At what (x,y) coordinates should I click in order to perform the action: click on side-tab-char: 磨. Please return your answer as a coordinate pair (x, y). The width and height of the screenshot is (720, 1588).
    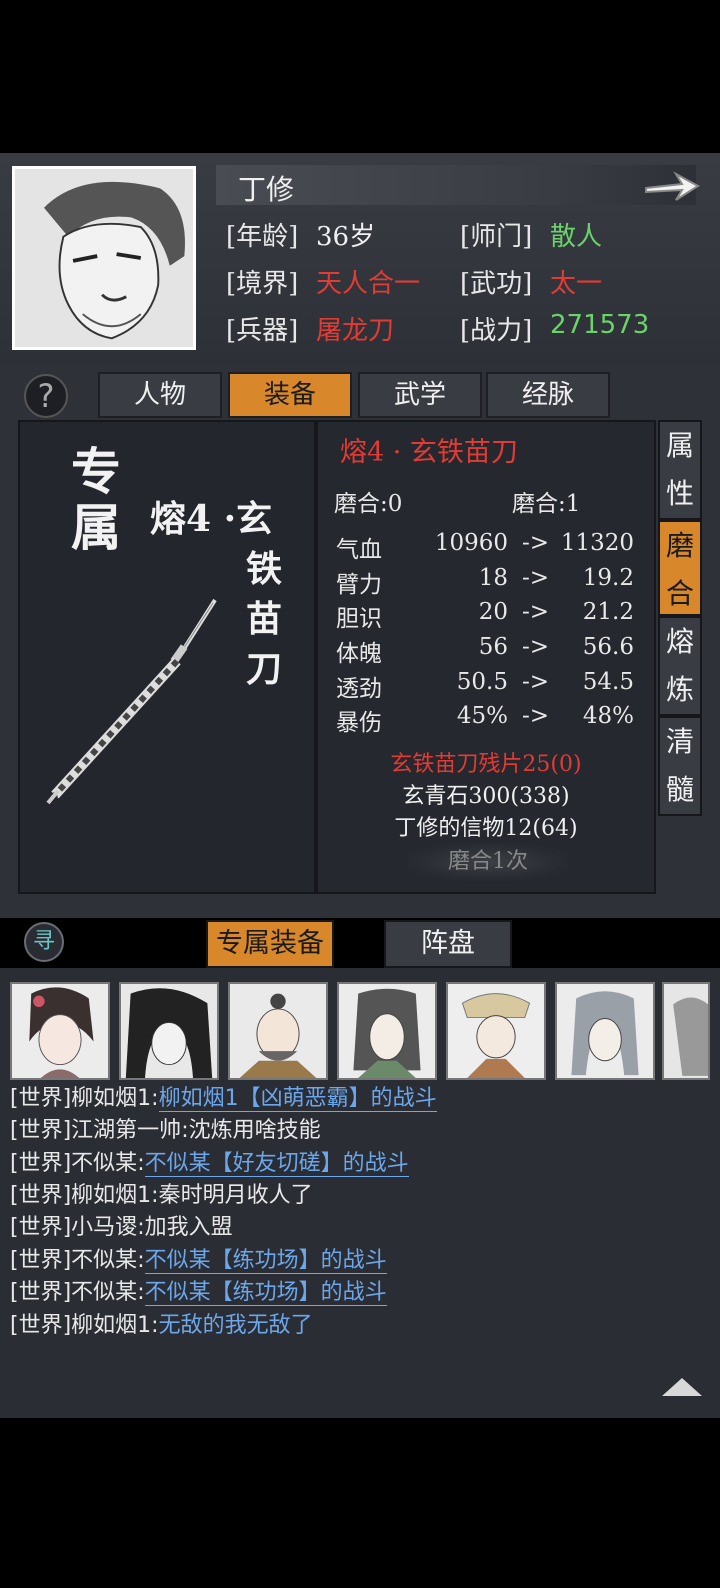
    Looking at the image, I should click on (679, 545).